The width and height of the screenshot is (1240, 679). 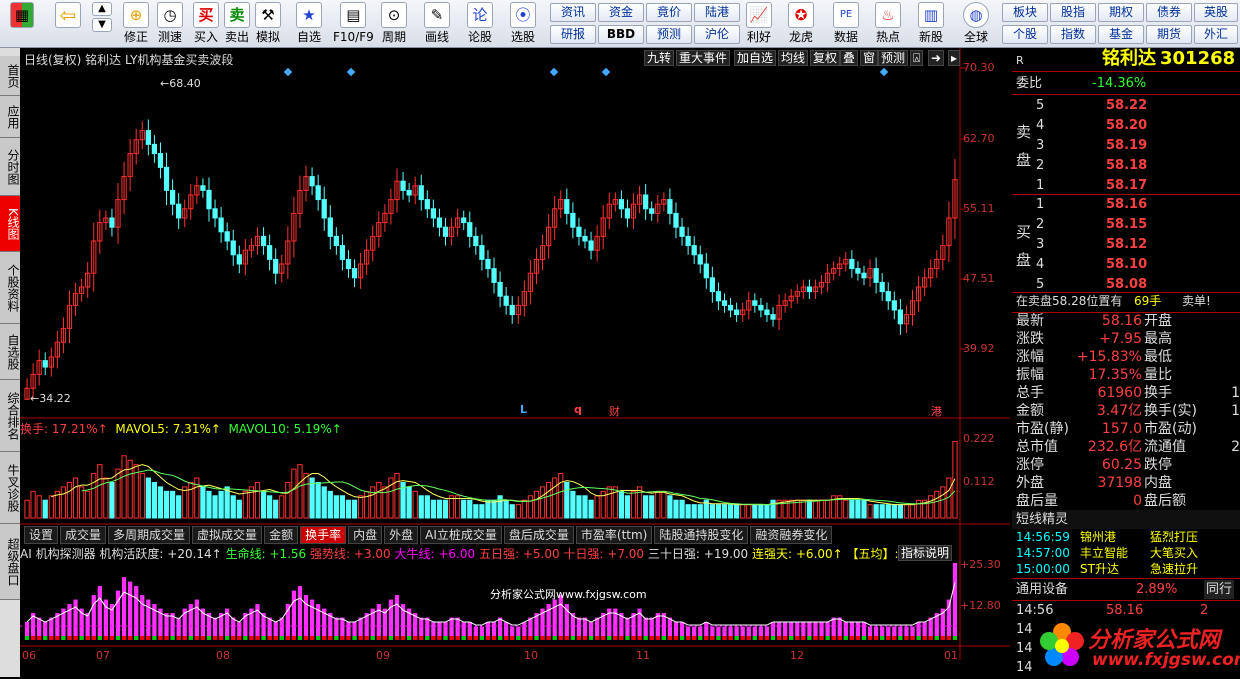 I want to click on event-marker: q, so click(x=578, y=409).